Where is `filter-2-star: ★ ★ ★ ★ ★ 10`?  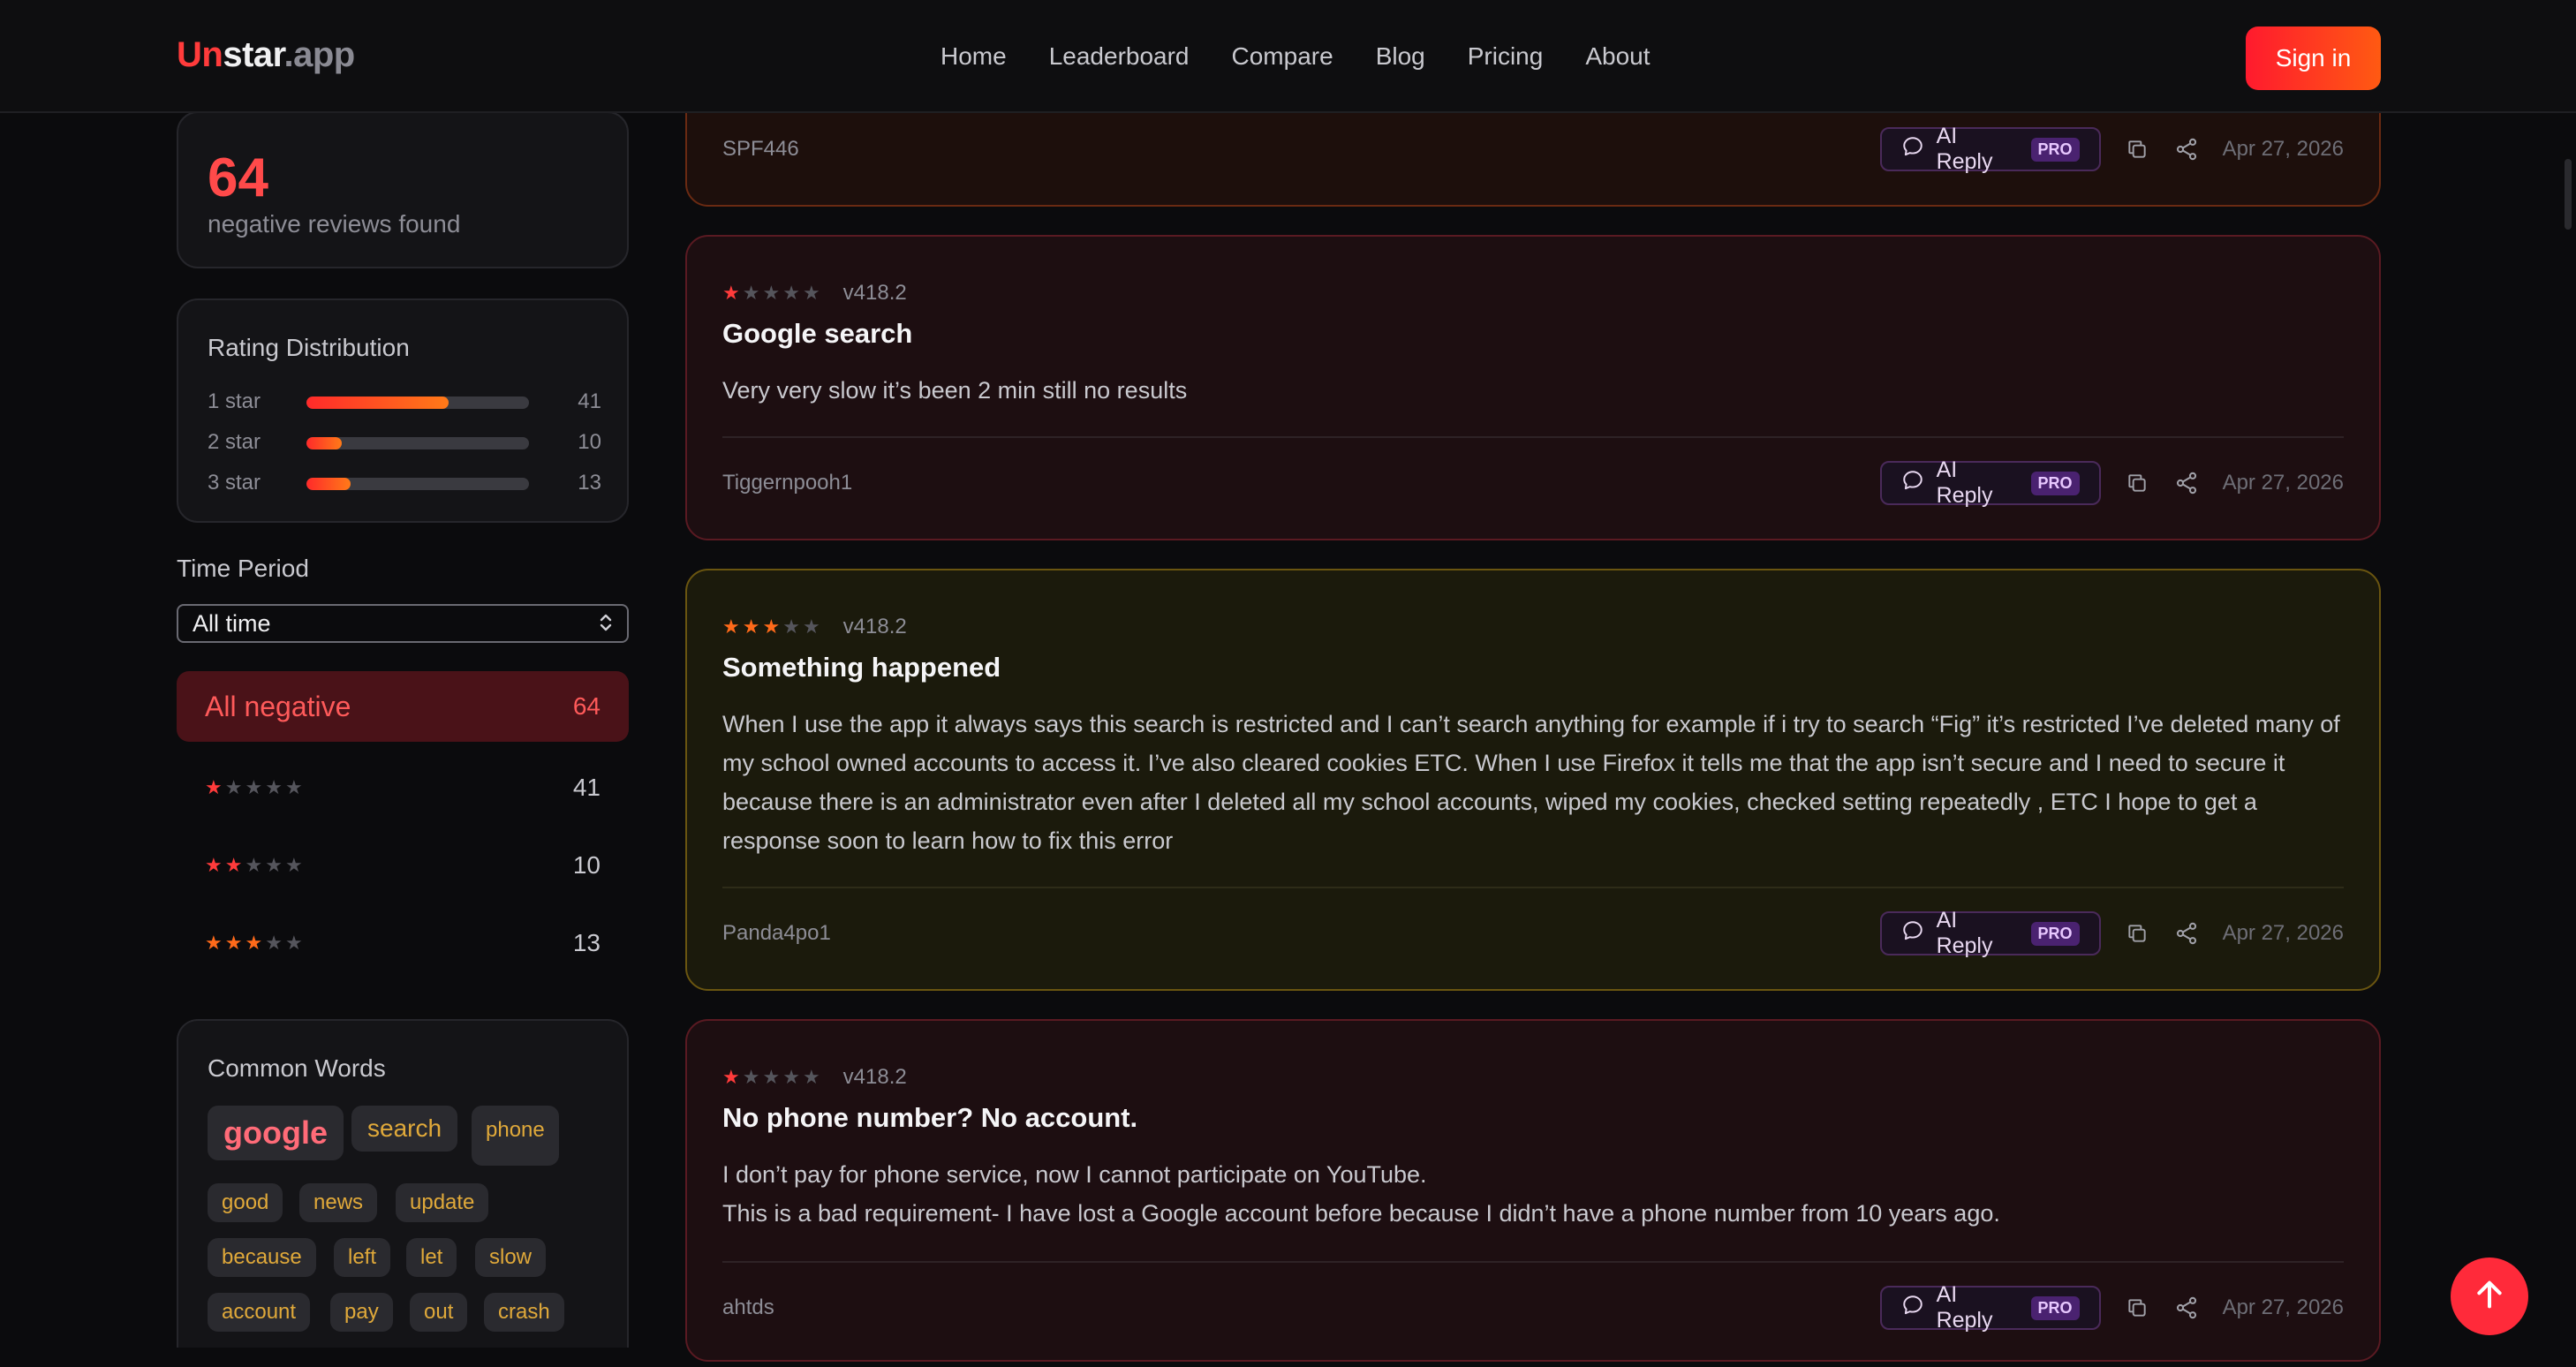 filter-2-star: ★ ★ ★ ★ ★ 10 is located at coordinates (403, 865).